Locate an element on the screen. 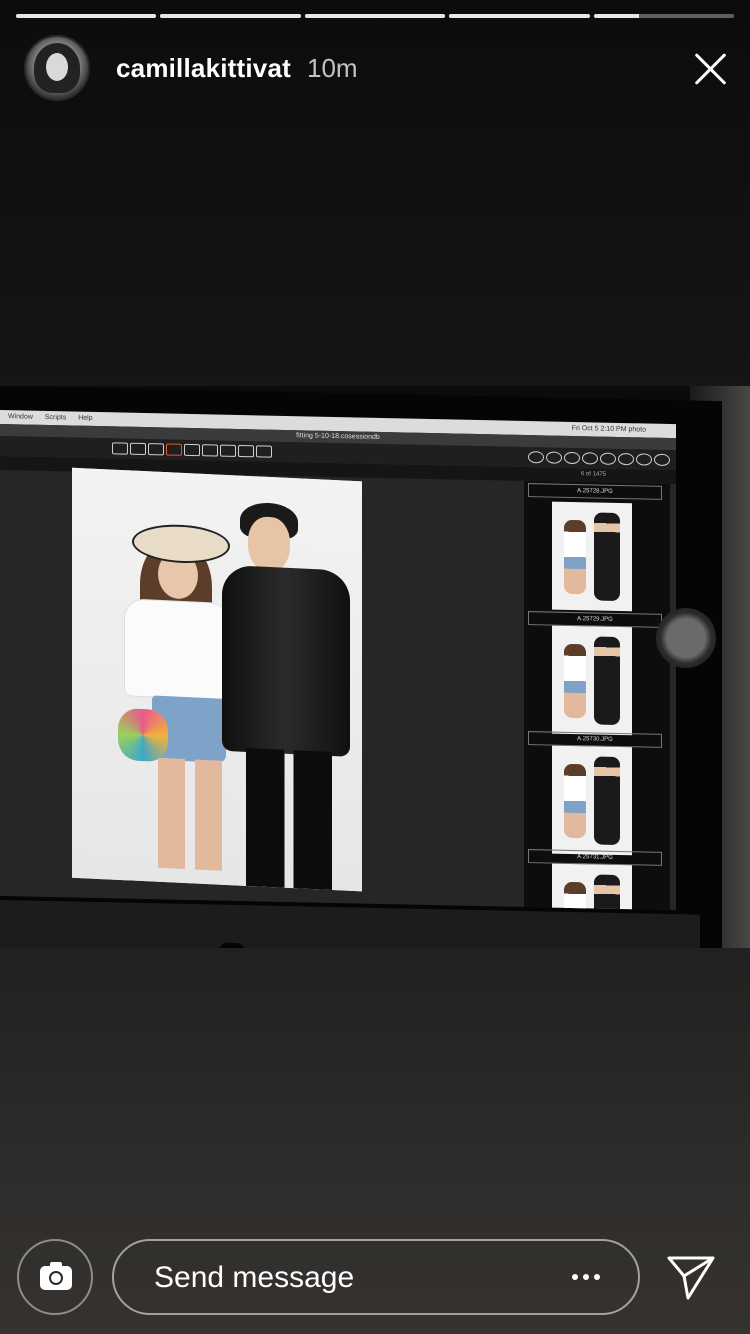 This screenshot has width=750, height=1334. username: camillakittivat is located at coordinates (203, 68).